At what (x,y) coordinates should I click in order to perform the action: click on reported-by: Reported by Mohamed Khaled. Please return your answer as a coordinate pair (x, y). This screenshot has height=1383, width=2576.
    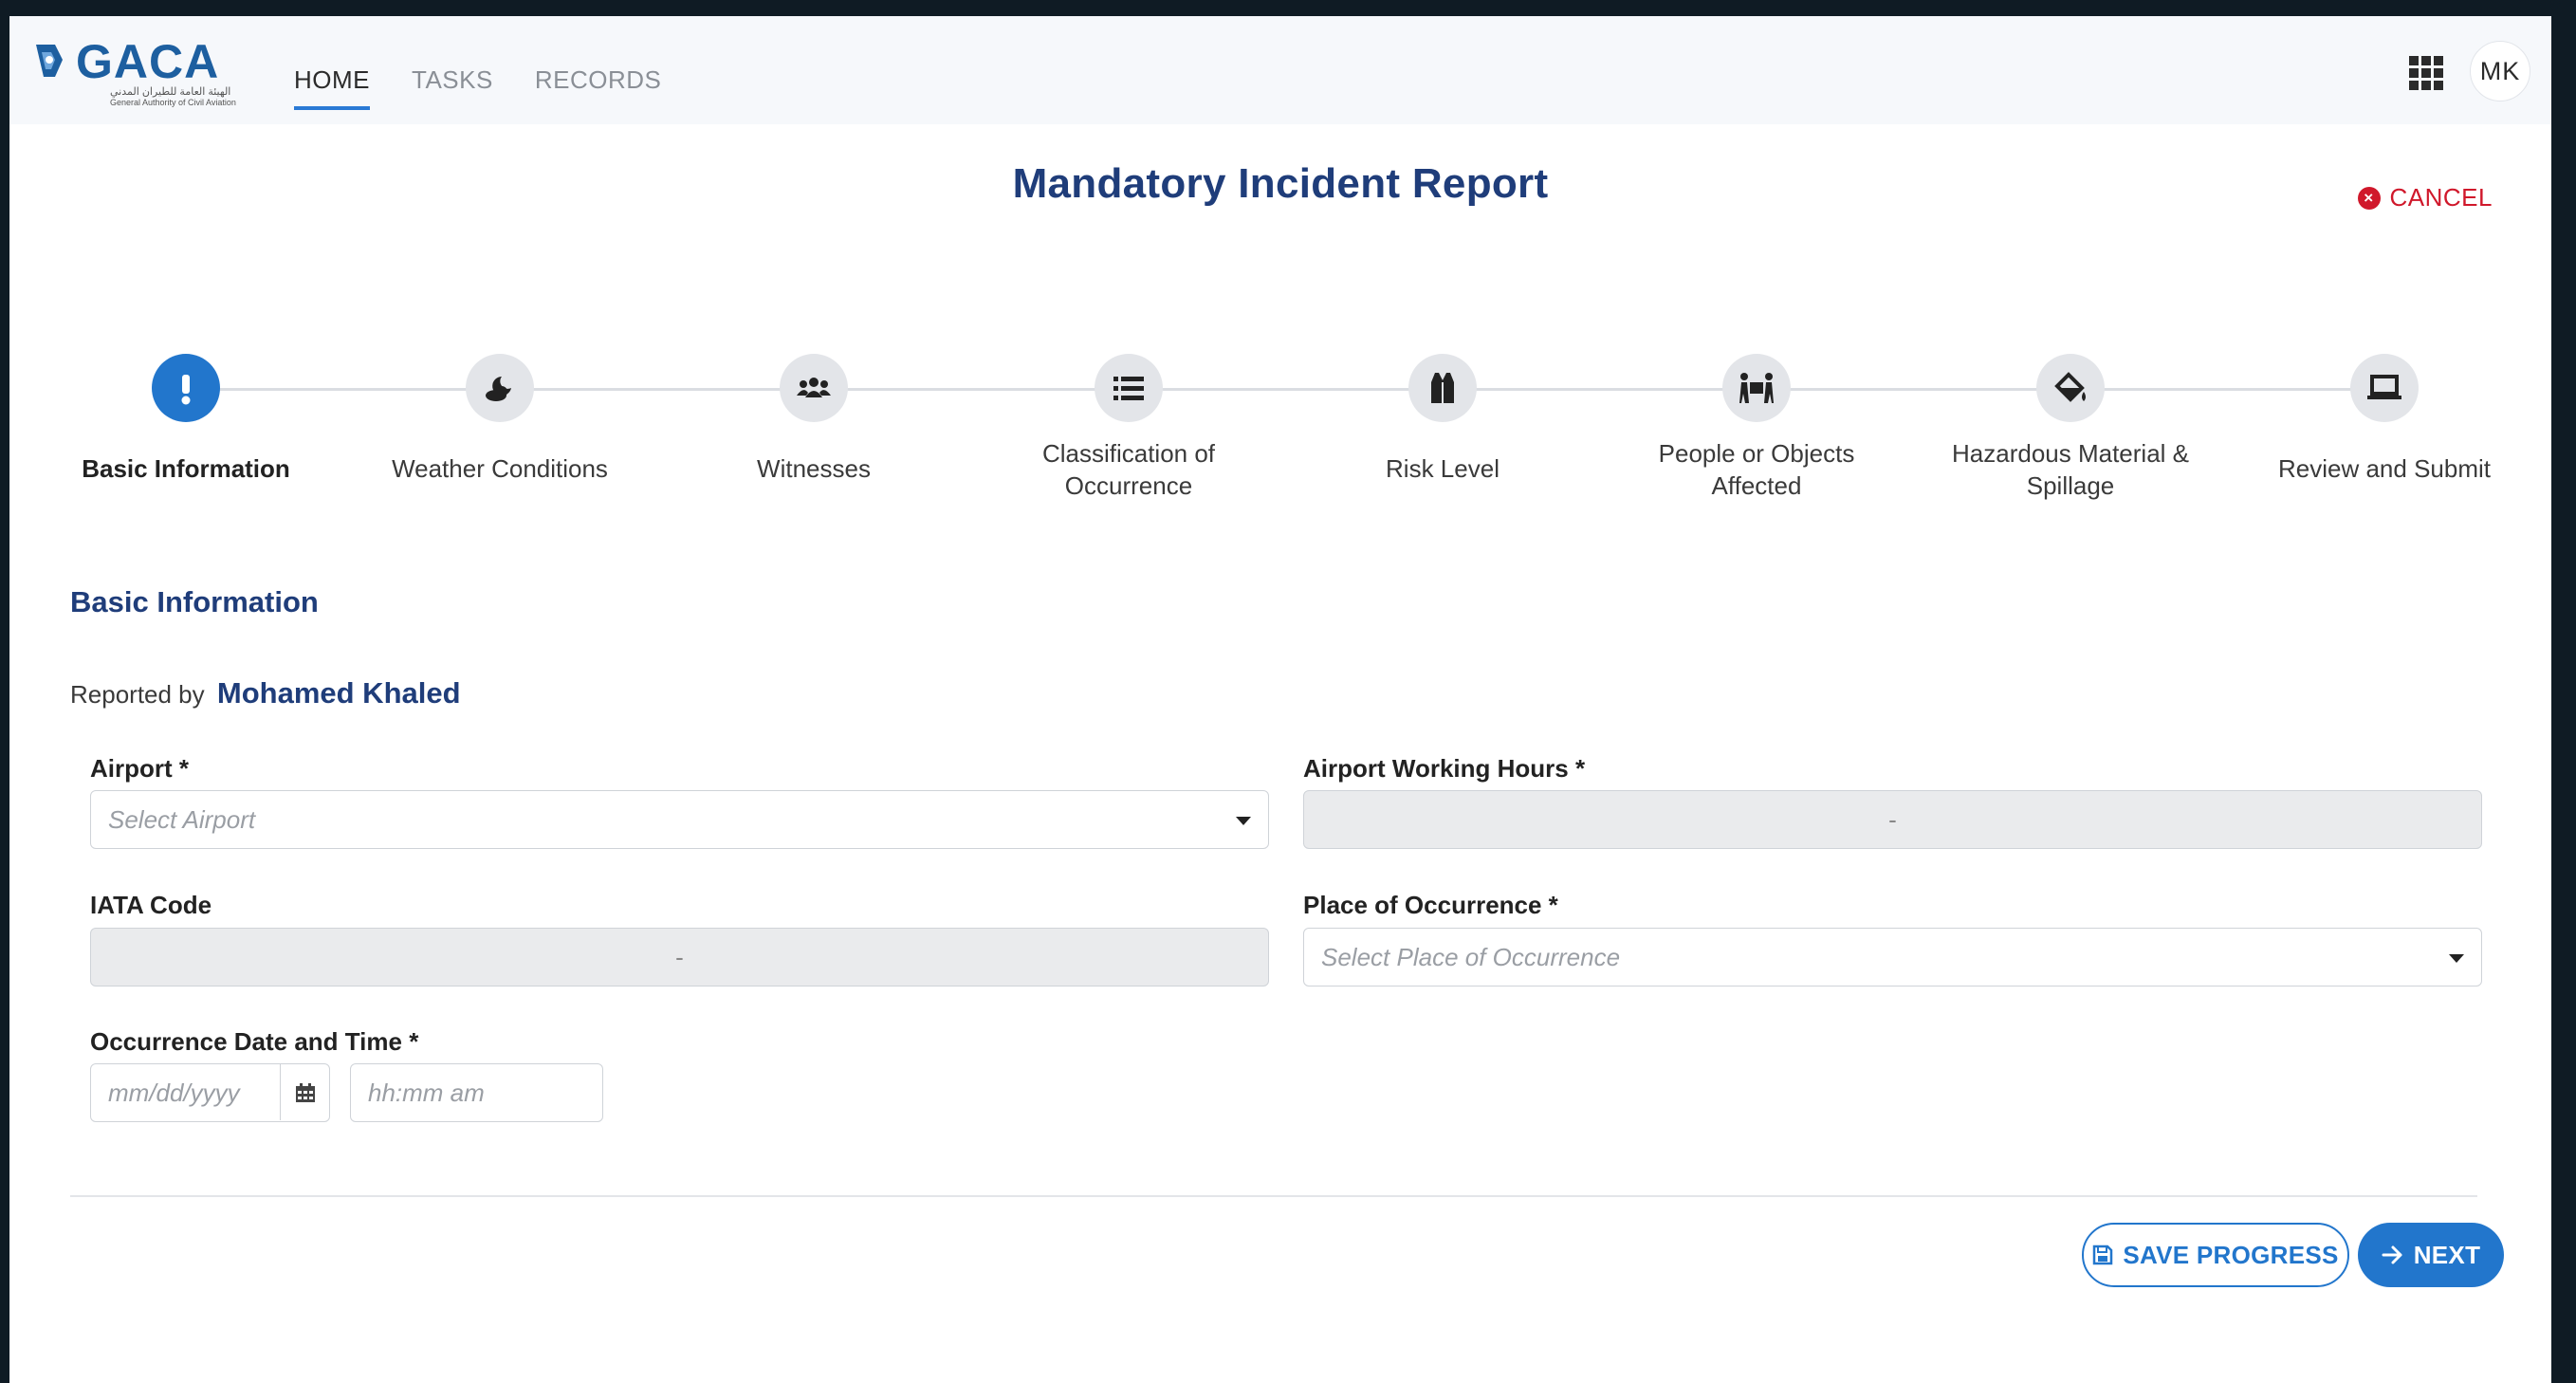
    Looking at the image, I should click on (265, 693).